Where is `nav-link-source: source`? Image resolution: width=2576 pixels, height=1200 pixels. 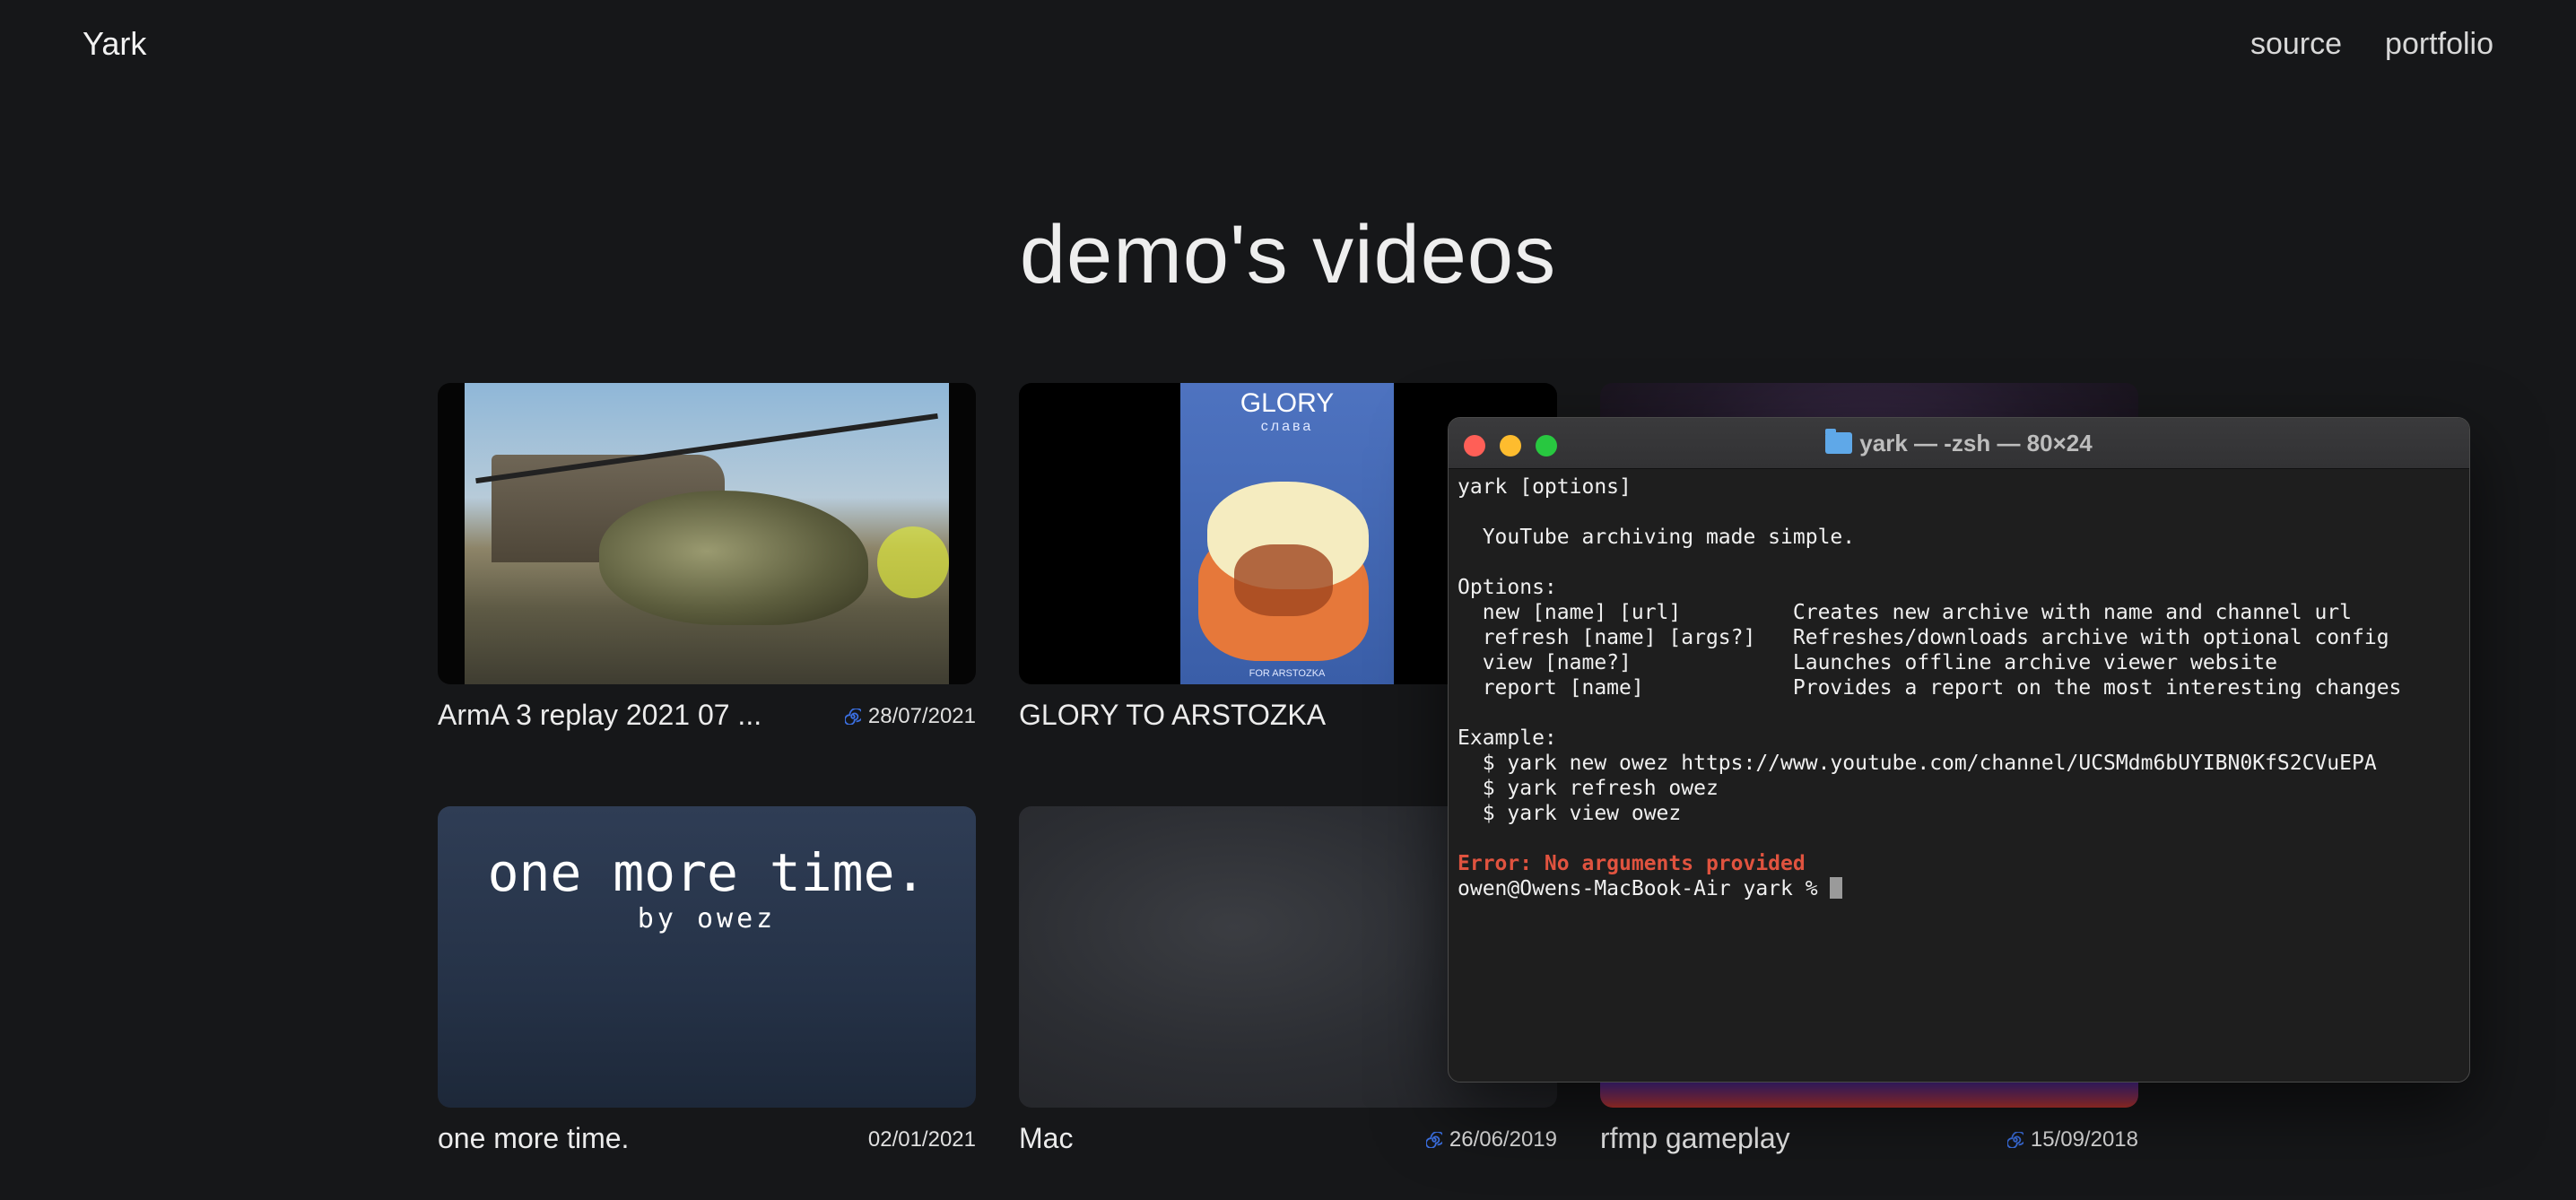 nav-link-source: source is located at coordinates (2296, 44).